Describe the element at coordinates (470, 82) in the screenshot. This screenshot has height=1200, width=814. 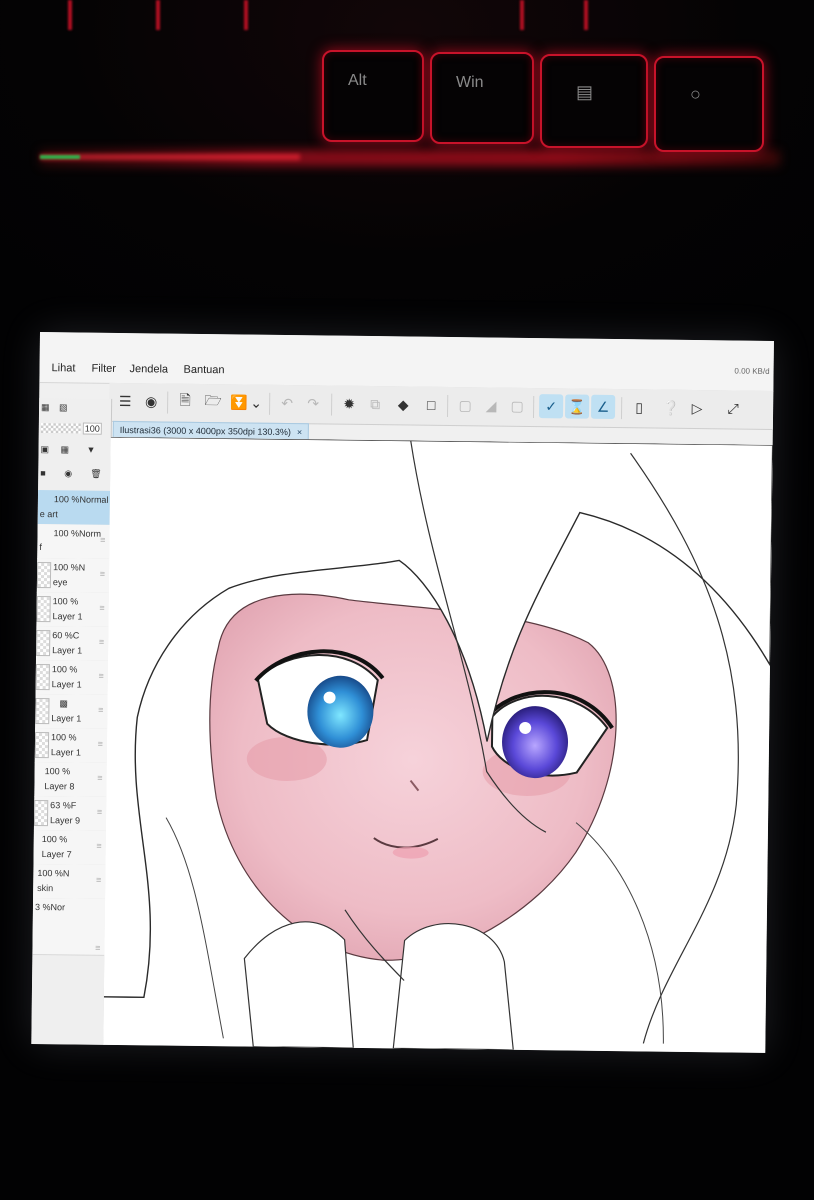
I see `win-key-label: Win` at that location.